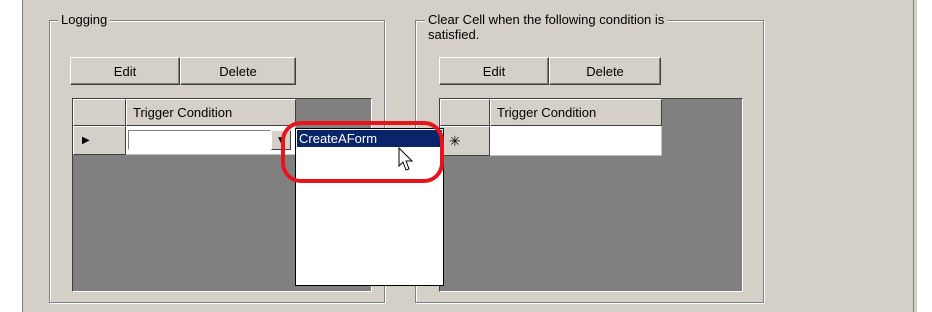  What do you see at coordinates (406, 159) in the screenshot?
I see `mouse-pointer-icon` at bounding box center [406, 159].